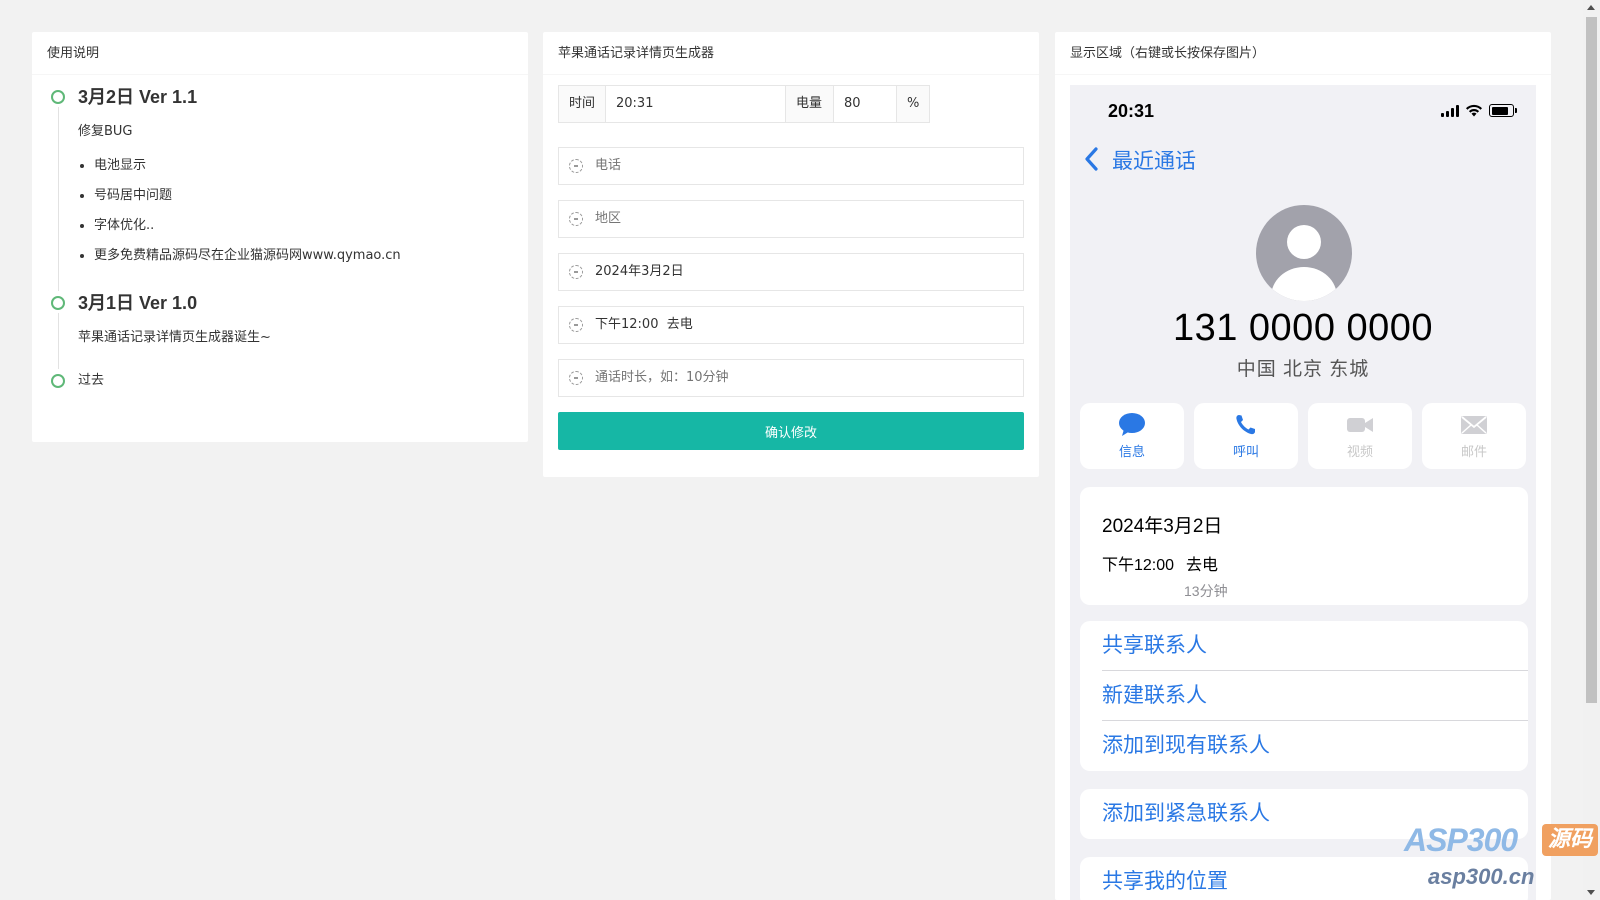 This screenshot has width=1600, height=900. Describe the element at coordinates (791, 272) in the screenshot. I see `date-input: 2024年3月2日` at that location.